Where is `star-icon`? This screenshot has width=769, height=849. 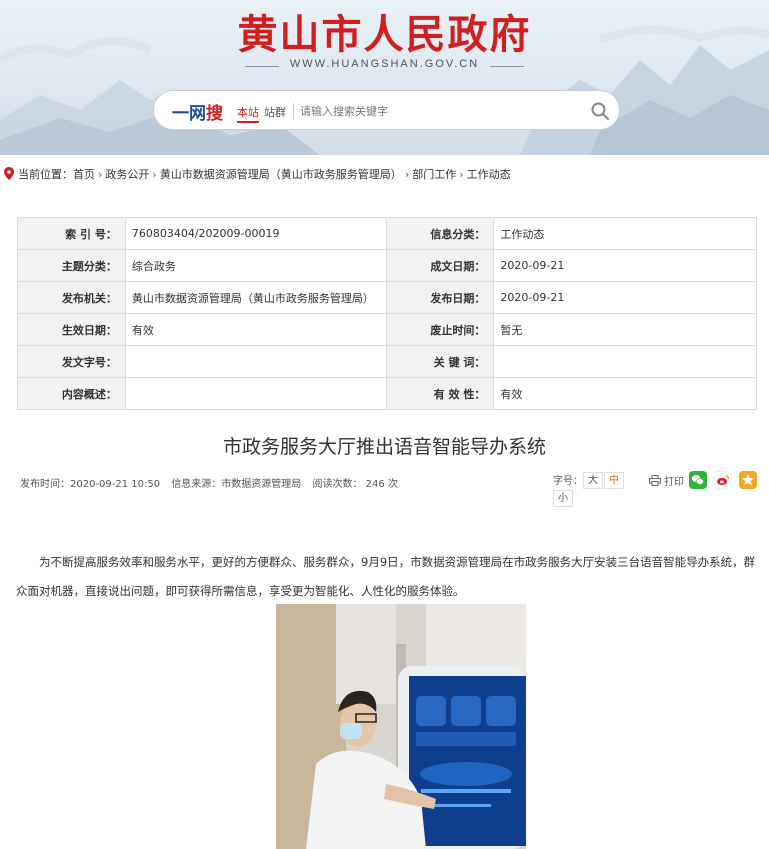
star-icon is located at coordinates (748, 480).